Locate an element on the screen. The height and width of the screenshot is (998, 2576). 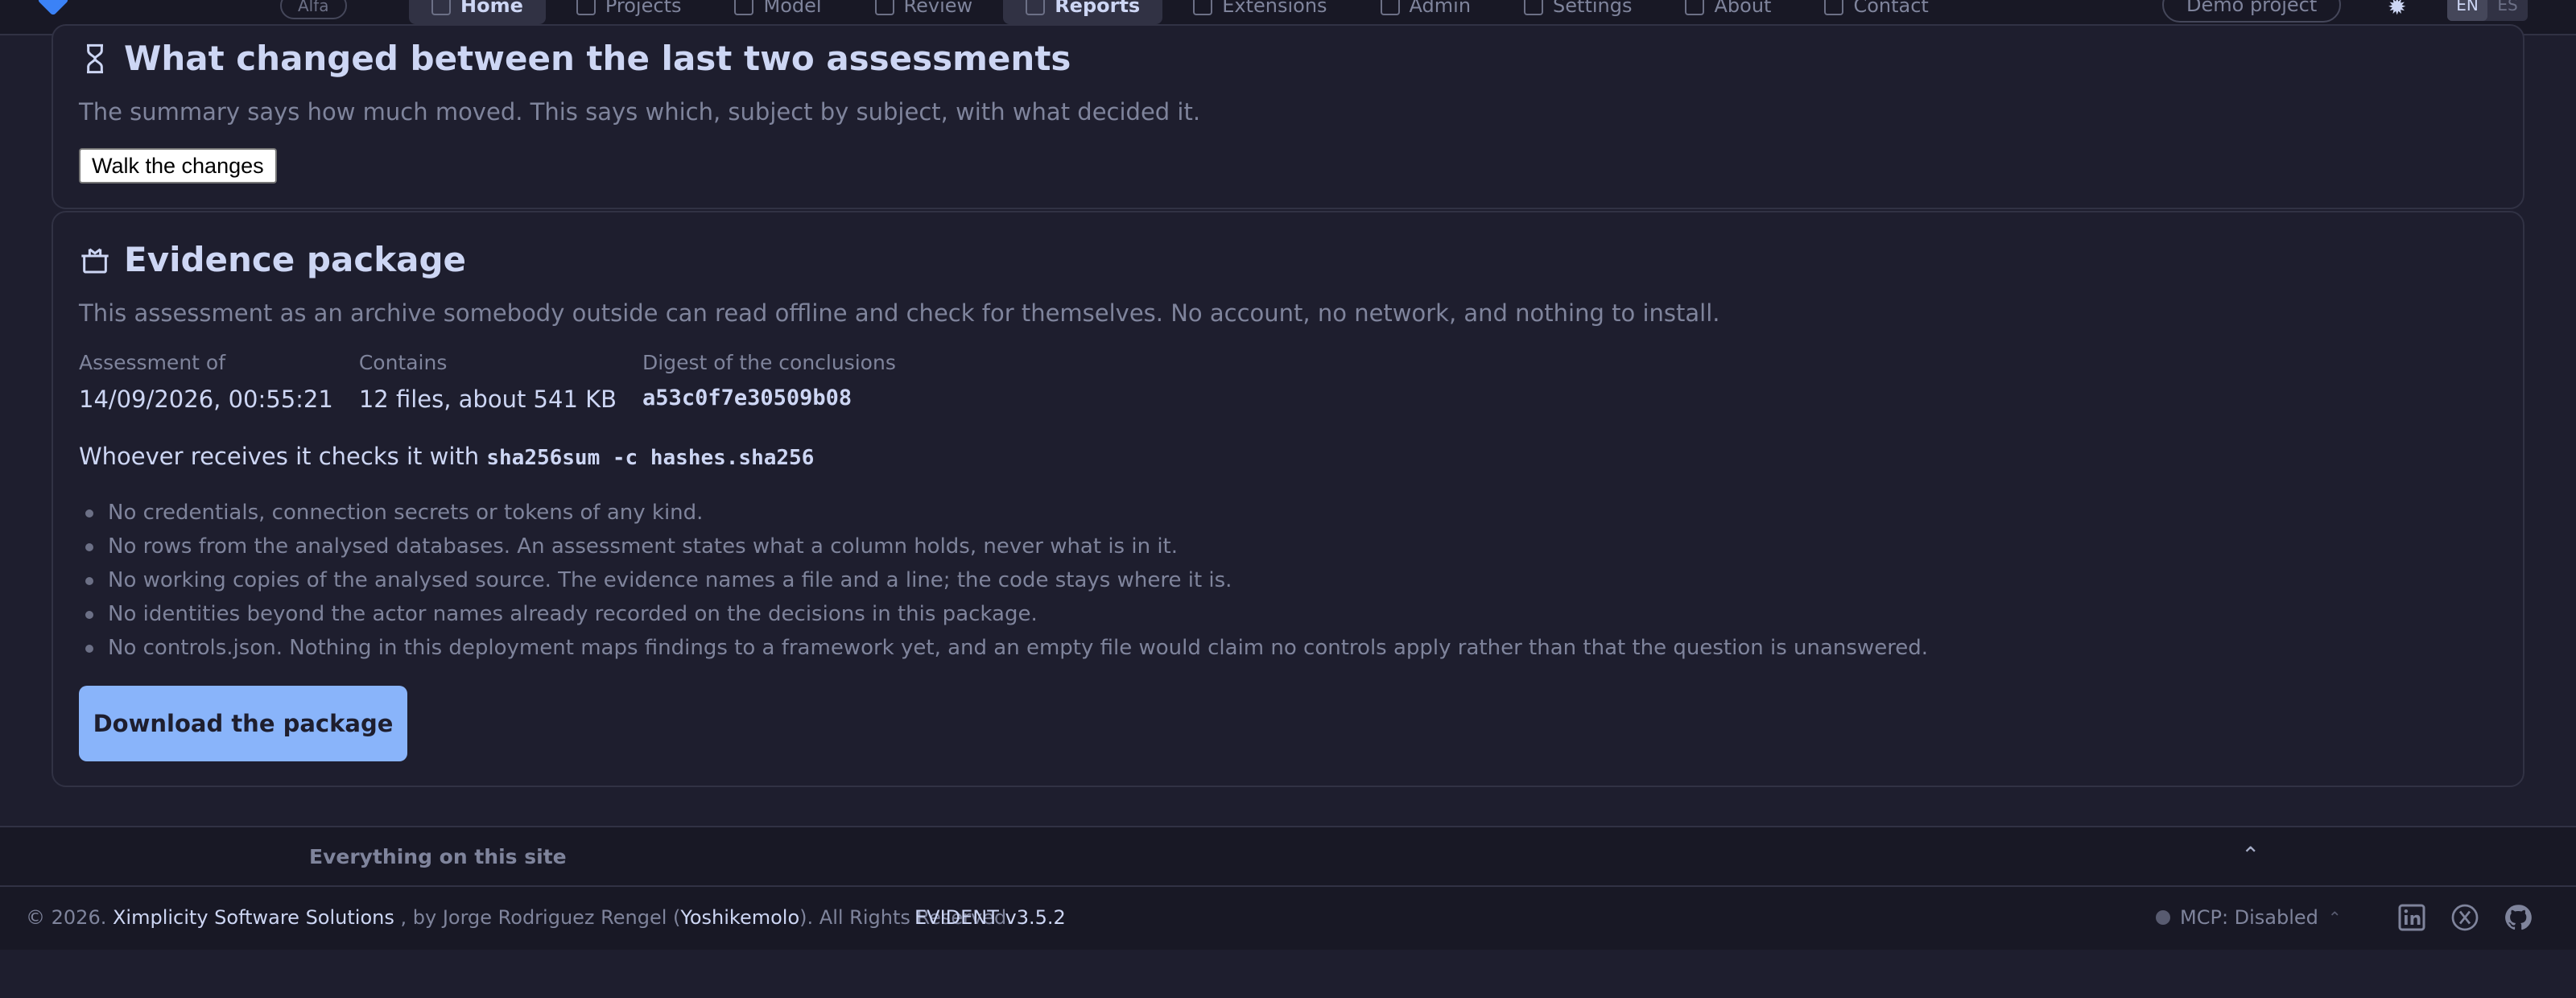
by-text: , by Jorge Rodriguez Rengel ( is located at coordinates (540, 917).